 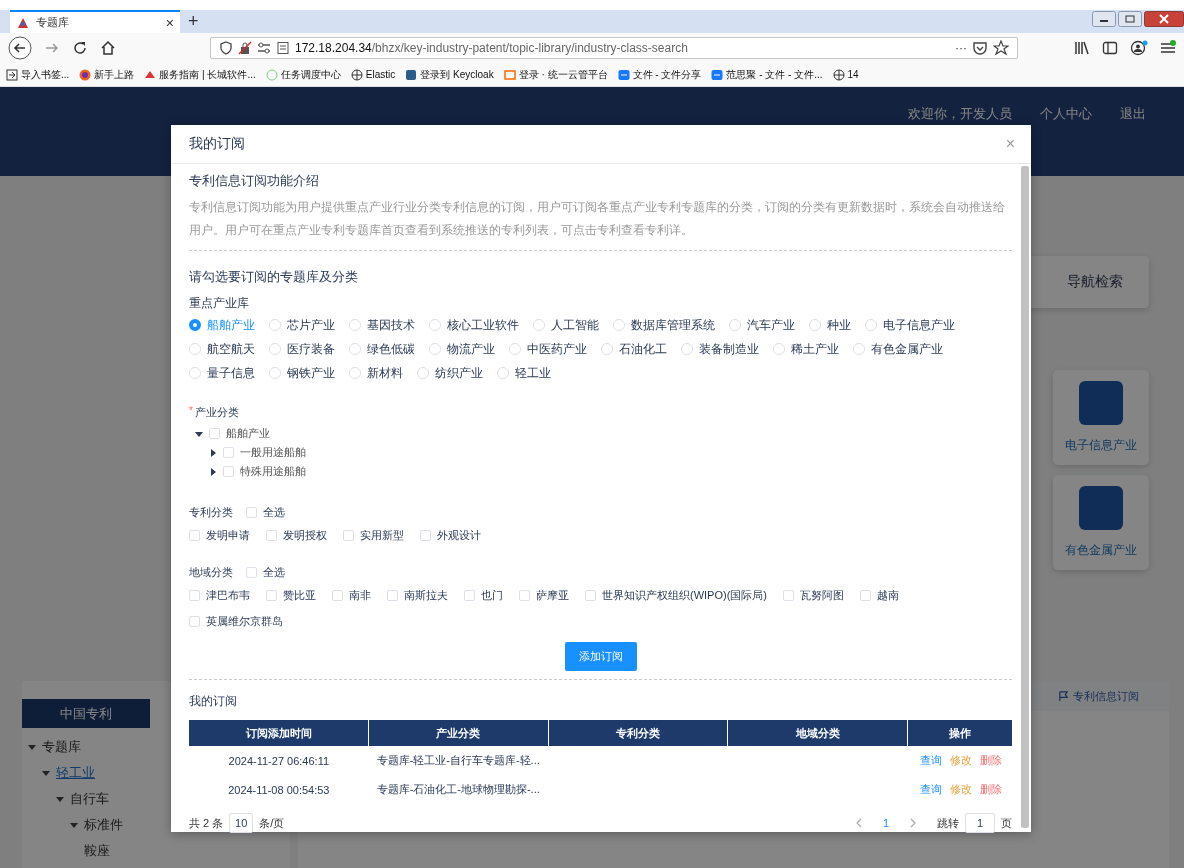 What do you see at coordinates (103, 825) in the screenshot?
I see `tree-item: 标准件` at bounding box center [103, 825].